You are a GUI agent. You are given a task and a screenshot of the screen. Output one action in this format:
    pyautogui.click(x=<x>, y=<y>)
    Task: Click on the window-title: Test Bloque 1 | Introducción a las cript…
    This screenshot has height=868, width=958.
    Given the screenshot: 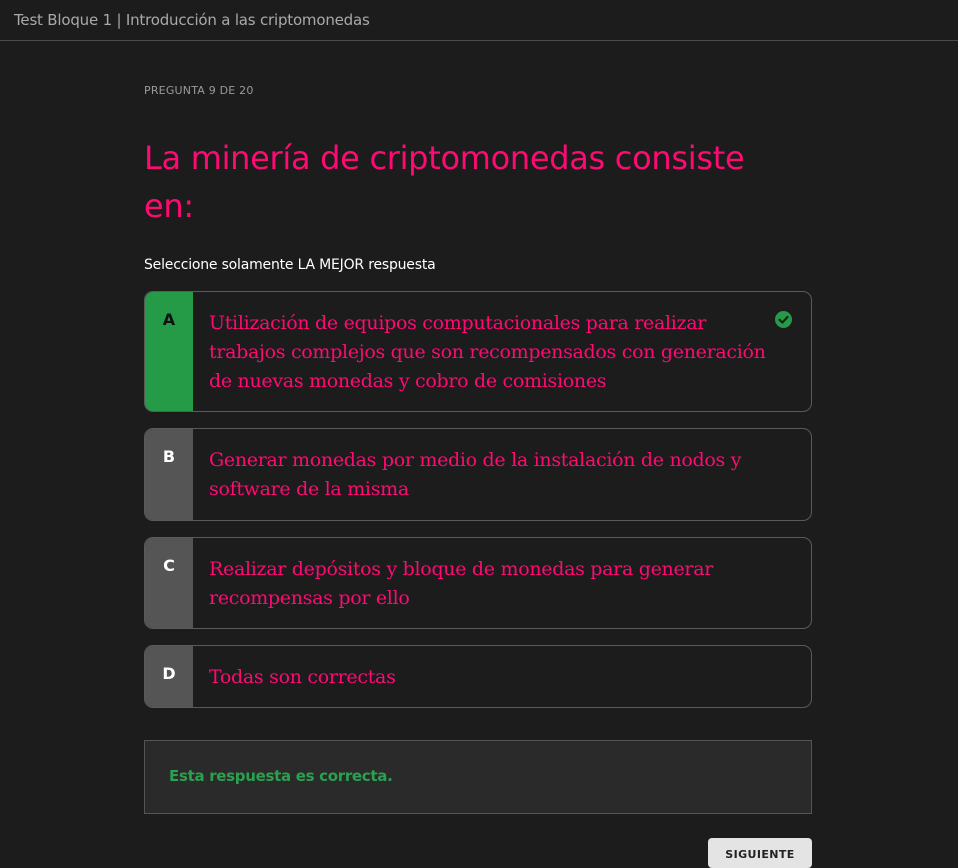 What is the action you would take?
    pyautogui.click(x=192, y=20)
    